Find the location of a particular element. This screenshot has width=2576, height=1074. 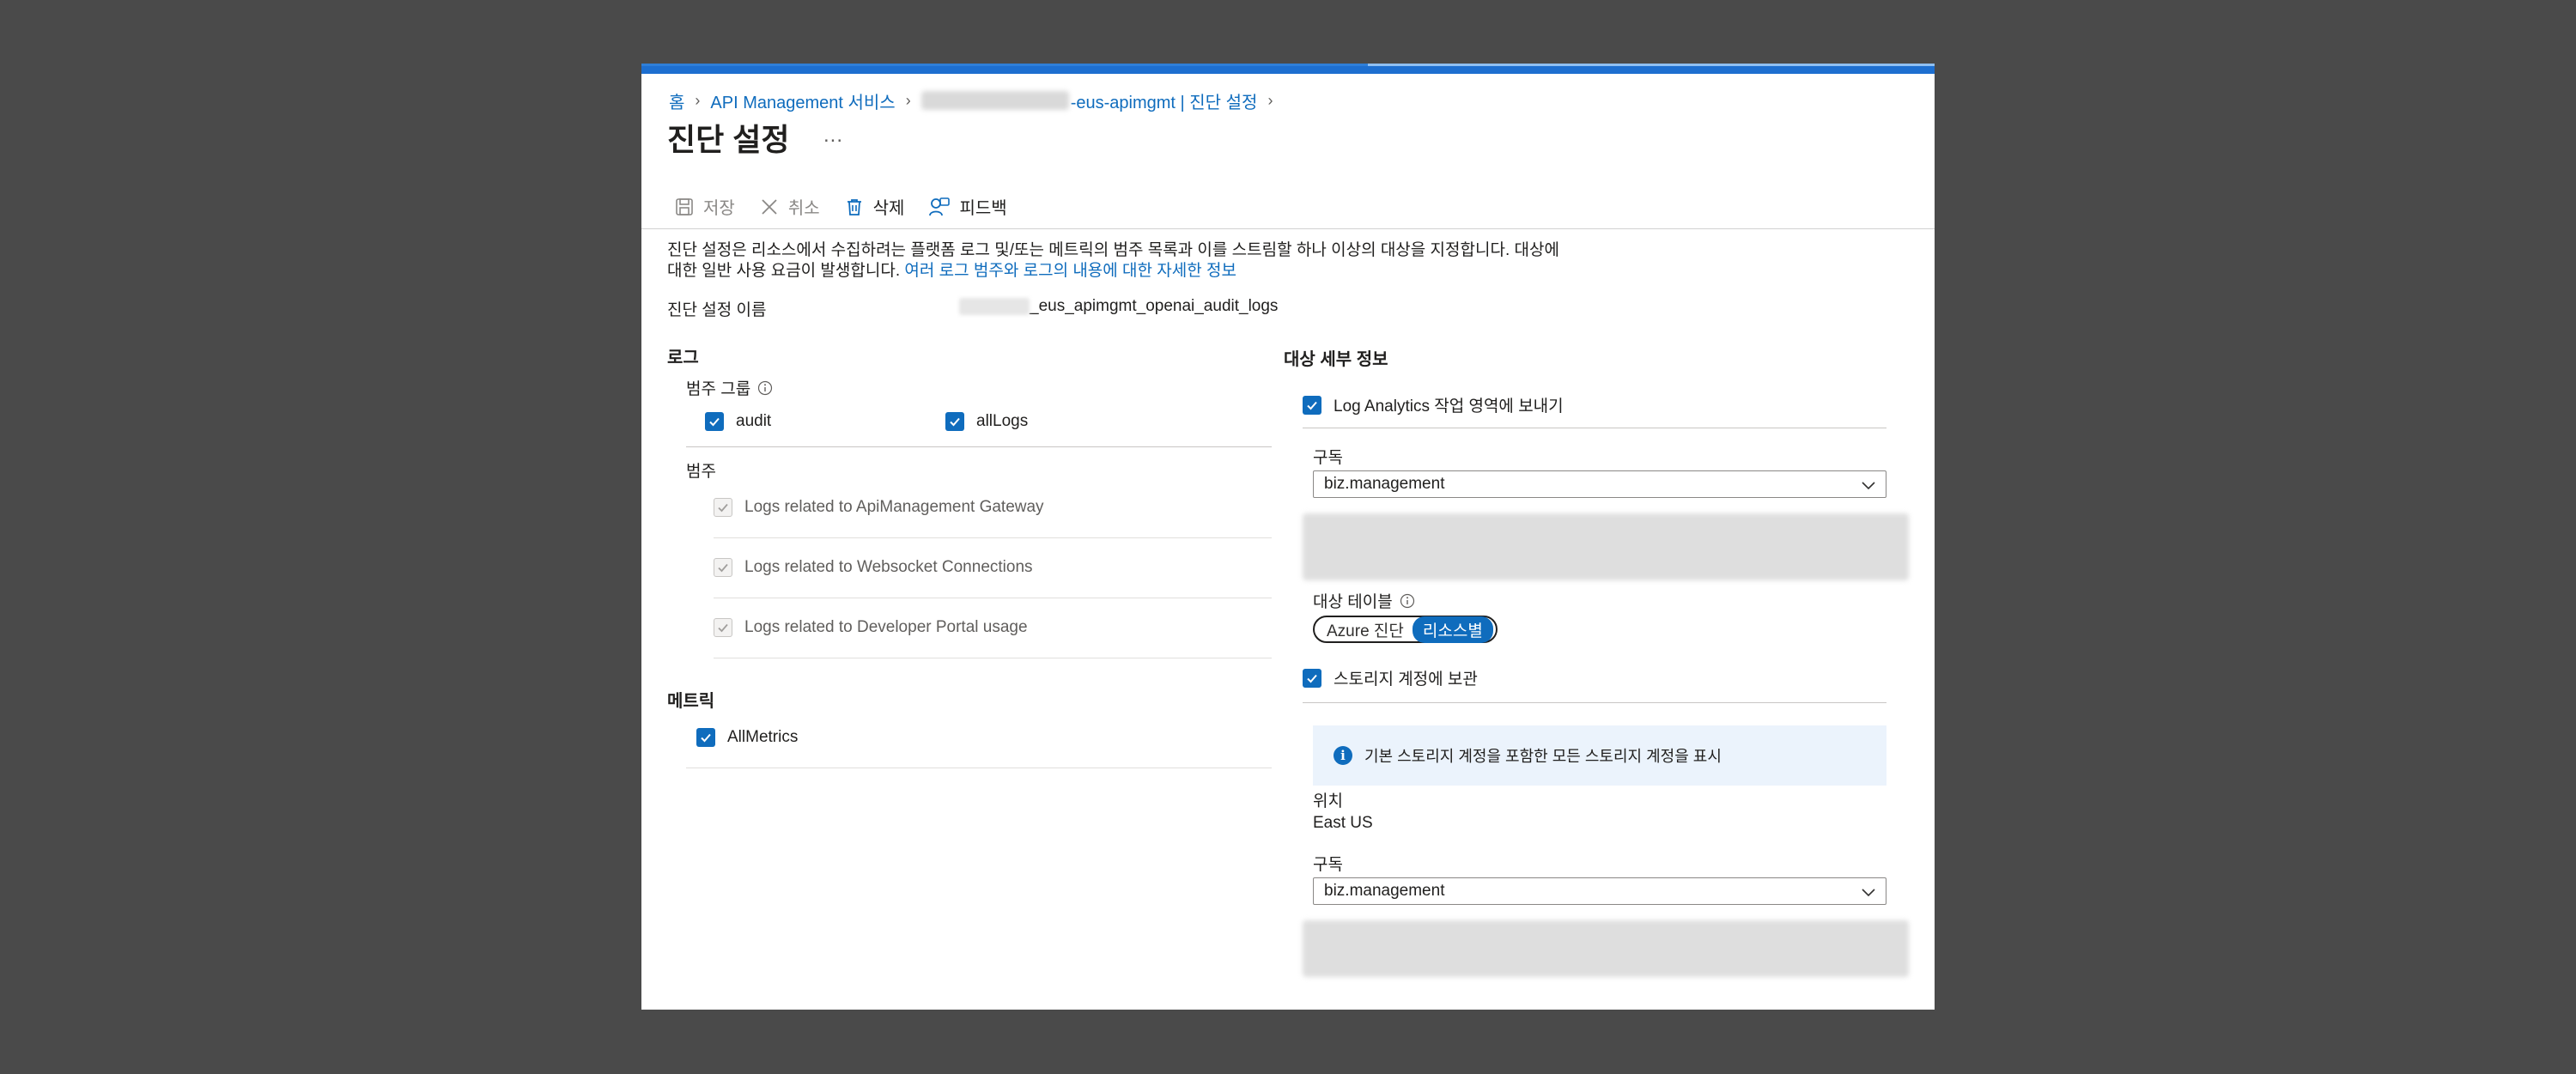

redacted-storage-account-field is located at coordinates (1606, 948).